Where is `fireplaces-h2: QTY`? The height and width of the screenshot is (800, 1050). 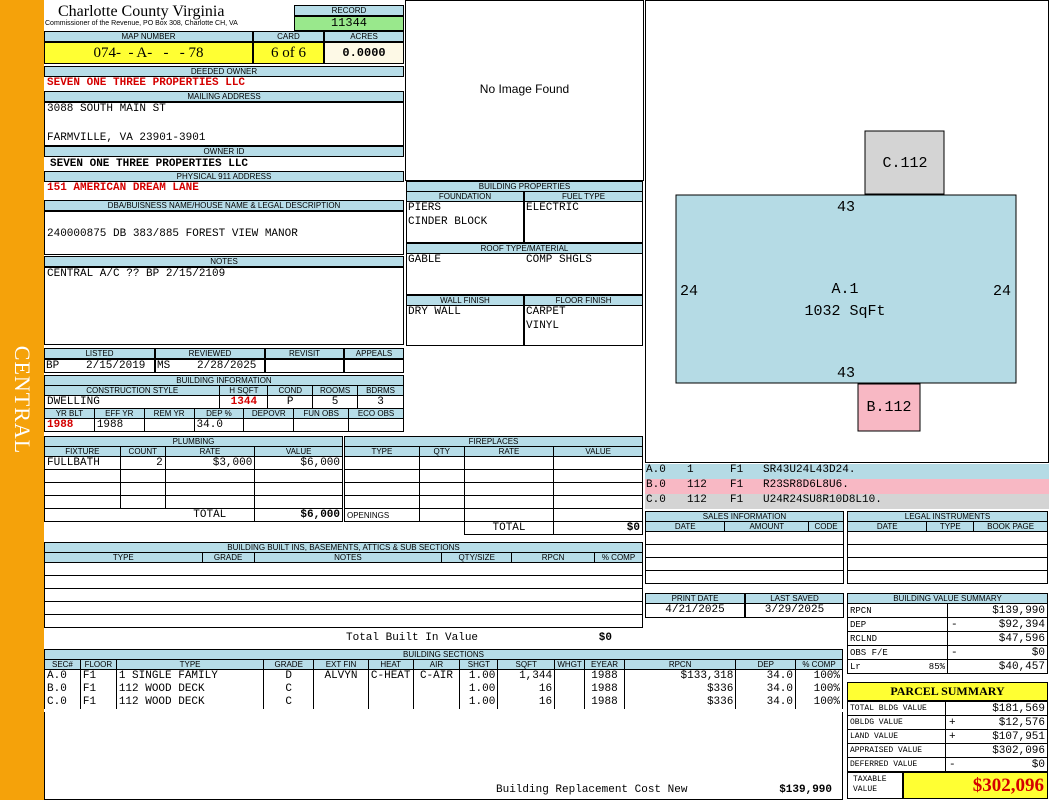 fireplaces-h2: QTY is located at coordinates (441, 451).